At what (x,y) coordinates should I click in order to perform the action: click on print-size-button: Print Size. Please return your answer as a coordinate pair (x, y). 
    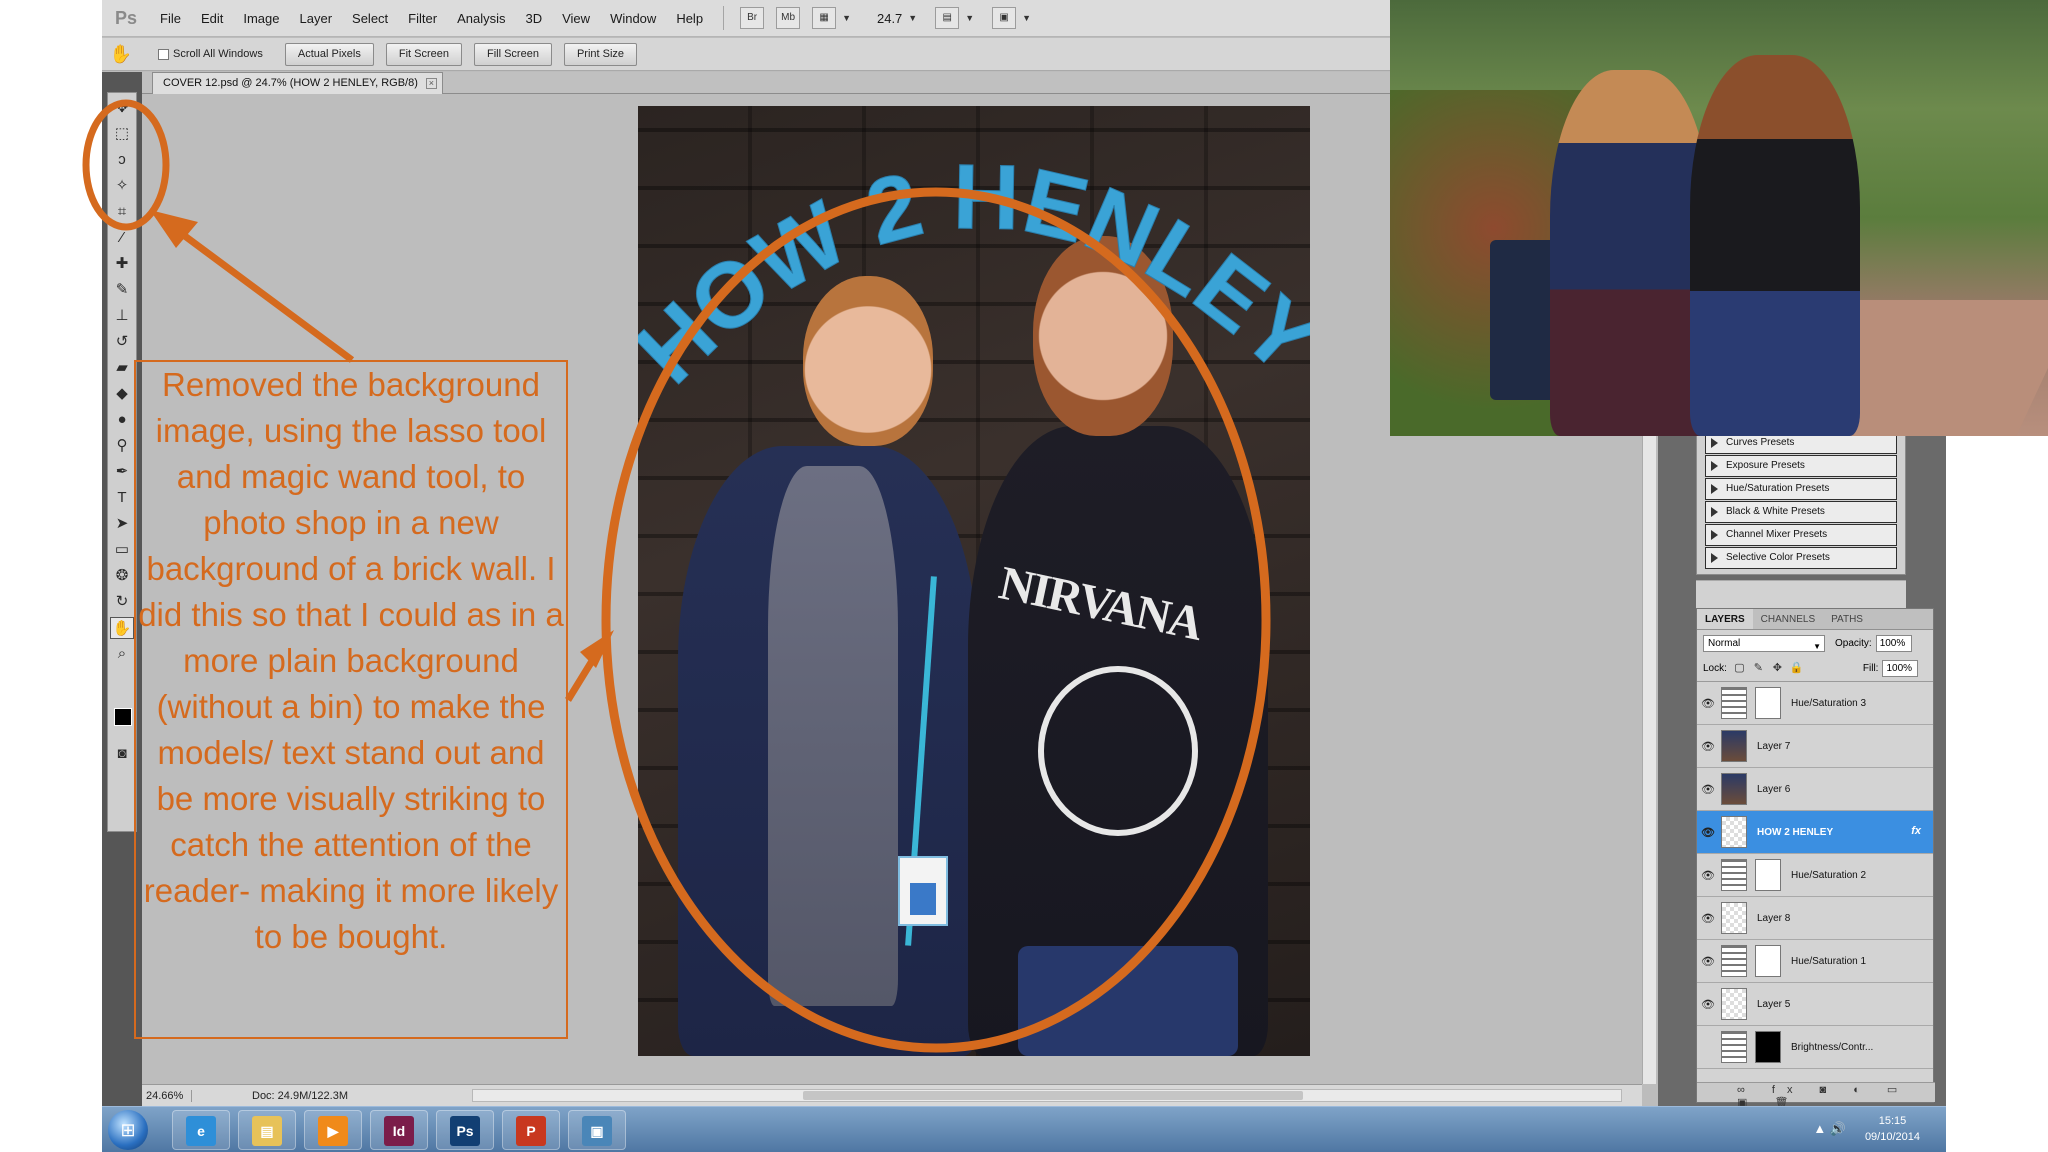
    Looking at the image, I should click on (600, 54).